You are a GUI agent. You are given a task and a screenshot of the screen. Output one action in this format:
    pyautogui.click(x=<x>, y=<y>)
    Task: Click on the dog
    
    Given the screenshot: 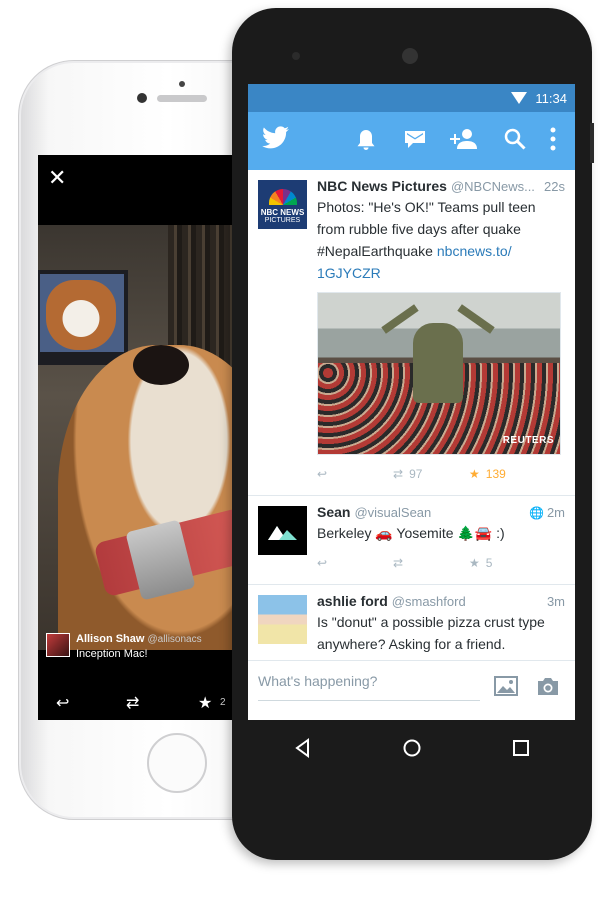 What is the action you would take?
    pyautogui.click(x=155, y=497)
    